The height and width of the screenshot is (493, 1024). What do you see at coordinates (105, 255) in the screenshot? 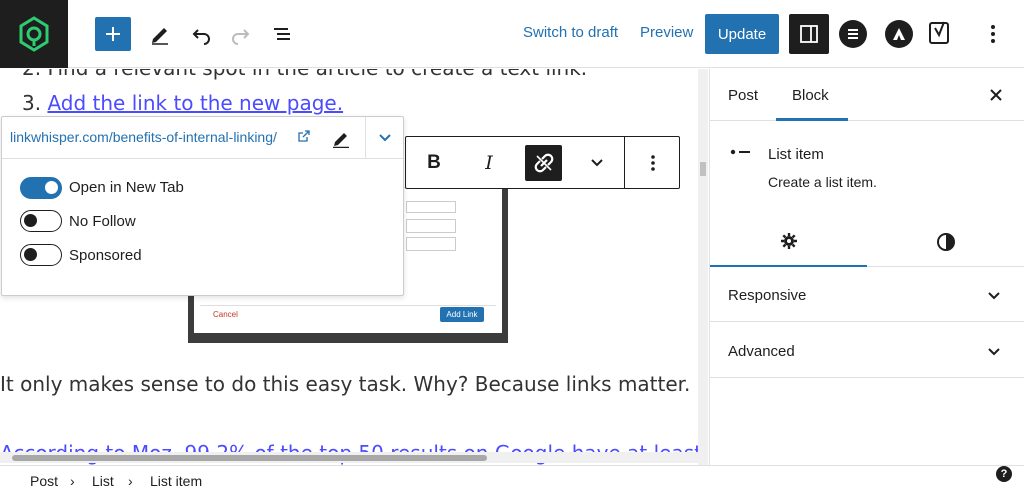
I see `sponsored-label: Sponsored` at bounding box center [105, 255].